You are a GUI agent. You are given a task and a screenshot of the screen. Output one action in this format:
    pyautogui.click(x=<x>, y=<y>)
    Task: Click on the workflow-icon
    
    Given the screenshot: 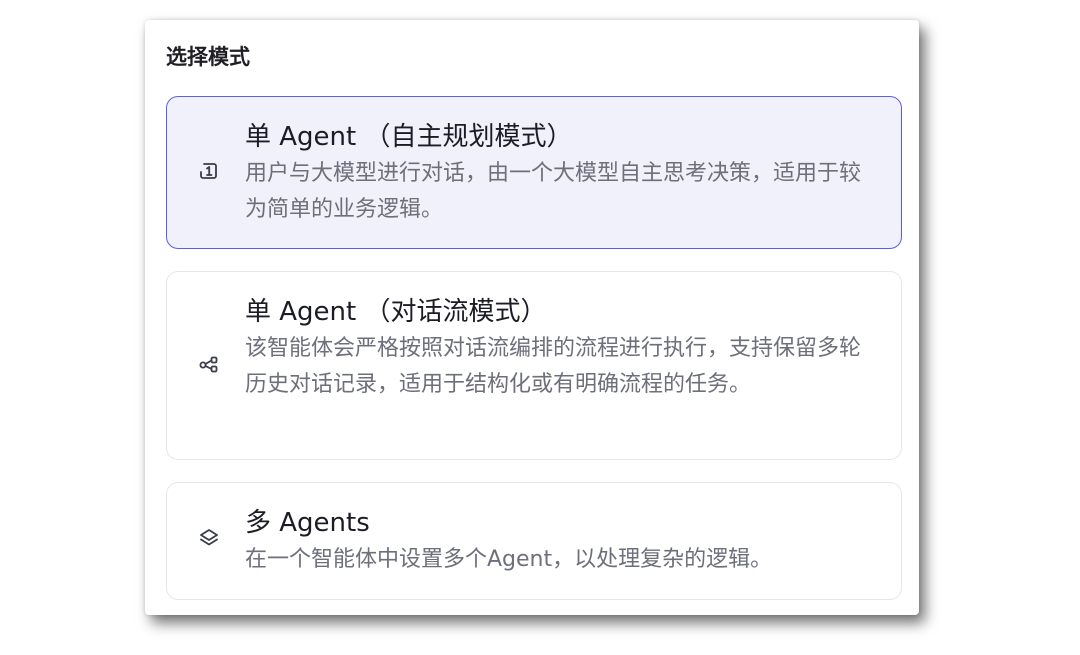 What is the action you would take?
    pyautogui.click(x=209, y=364)
    